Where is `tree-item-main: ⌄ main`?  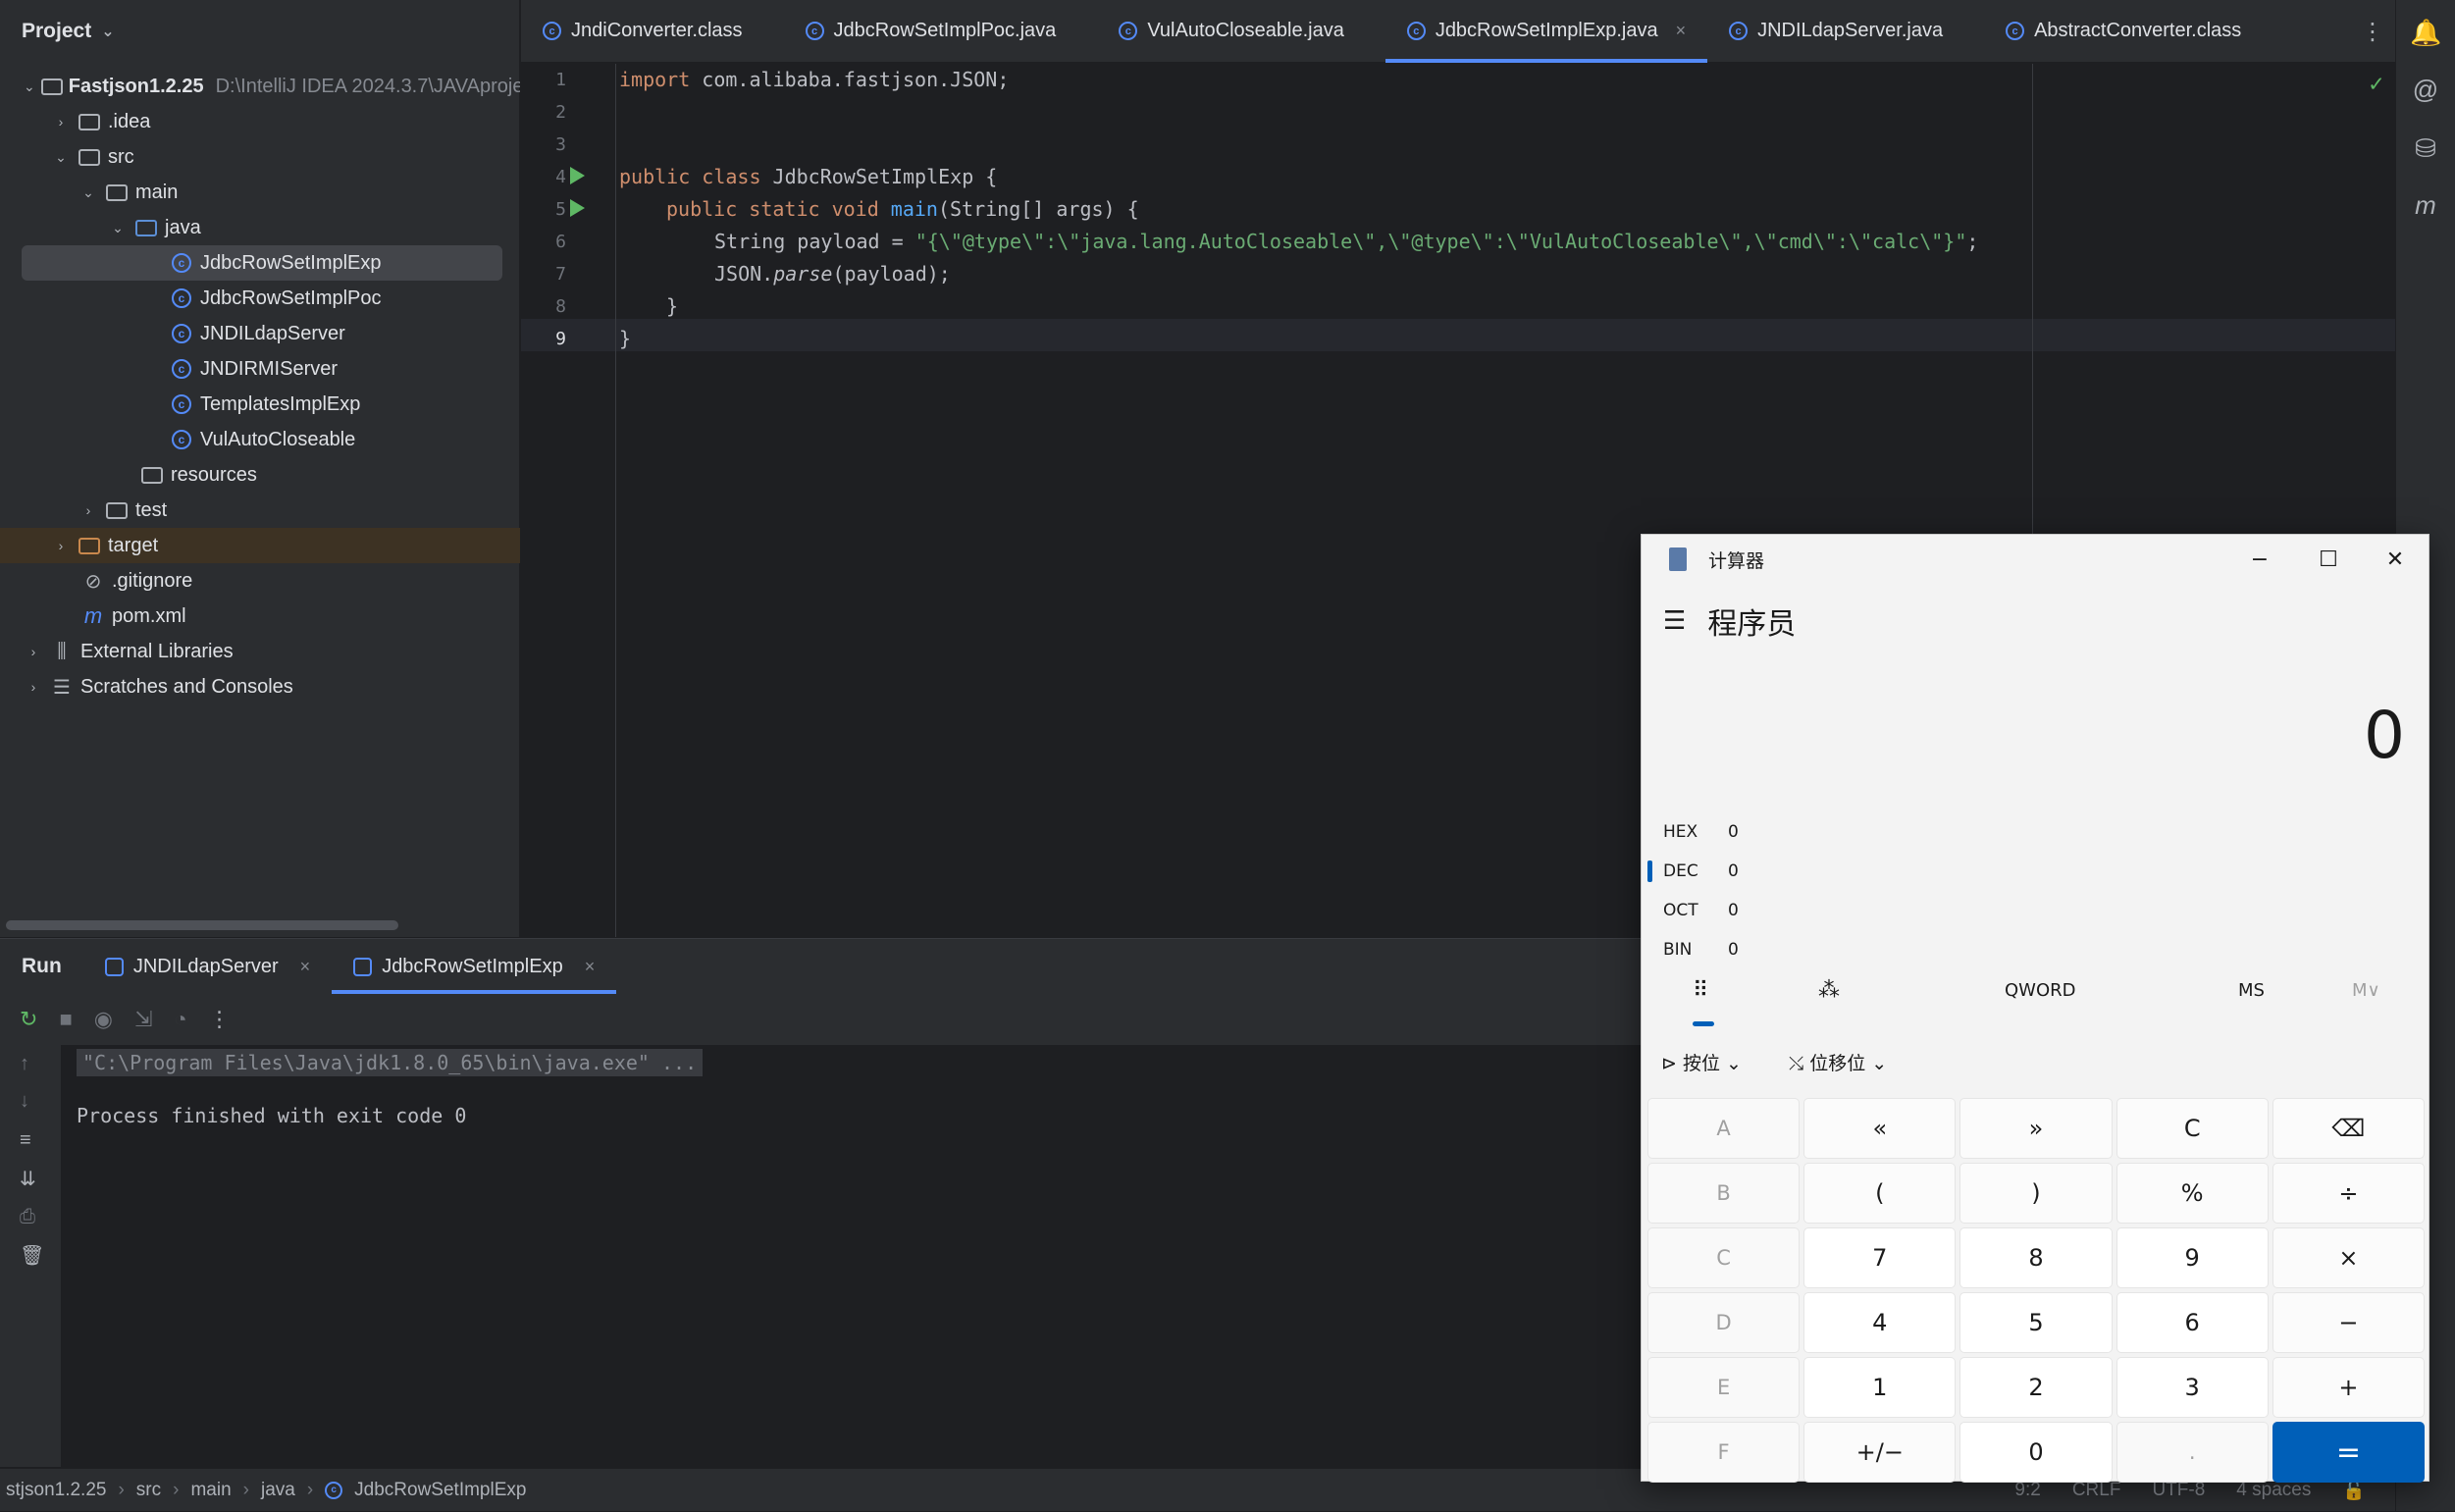 tree-item-main: ⌄ main is located at coordinates (260, 192).